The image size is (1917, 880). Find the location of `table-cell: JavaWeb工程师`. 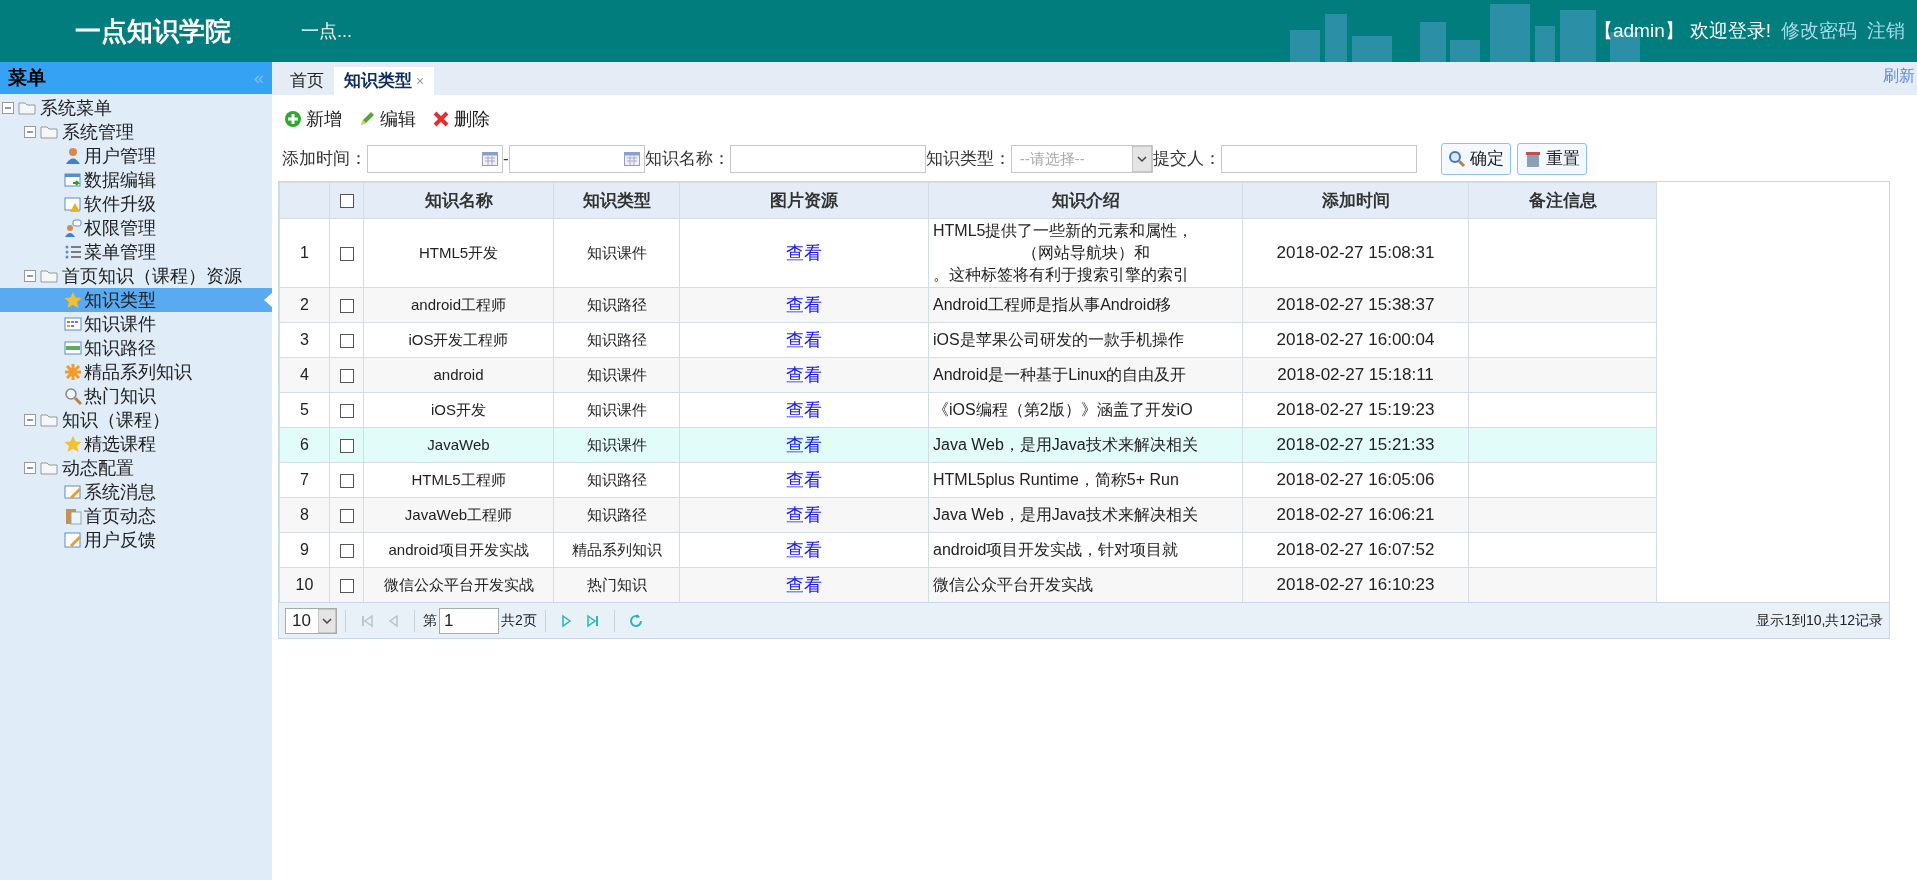

table-cell: JavaWeb工程师 is located at coordinates (458, 515).